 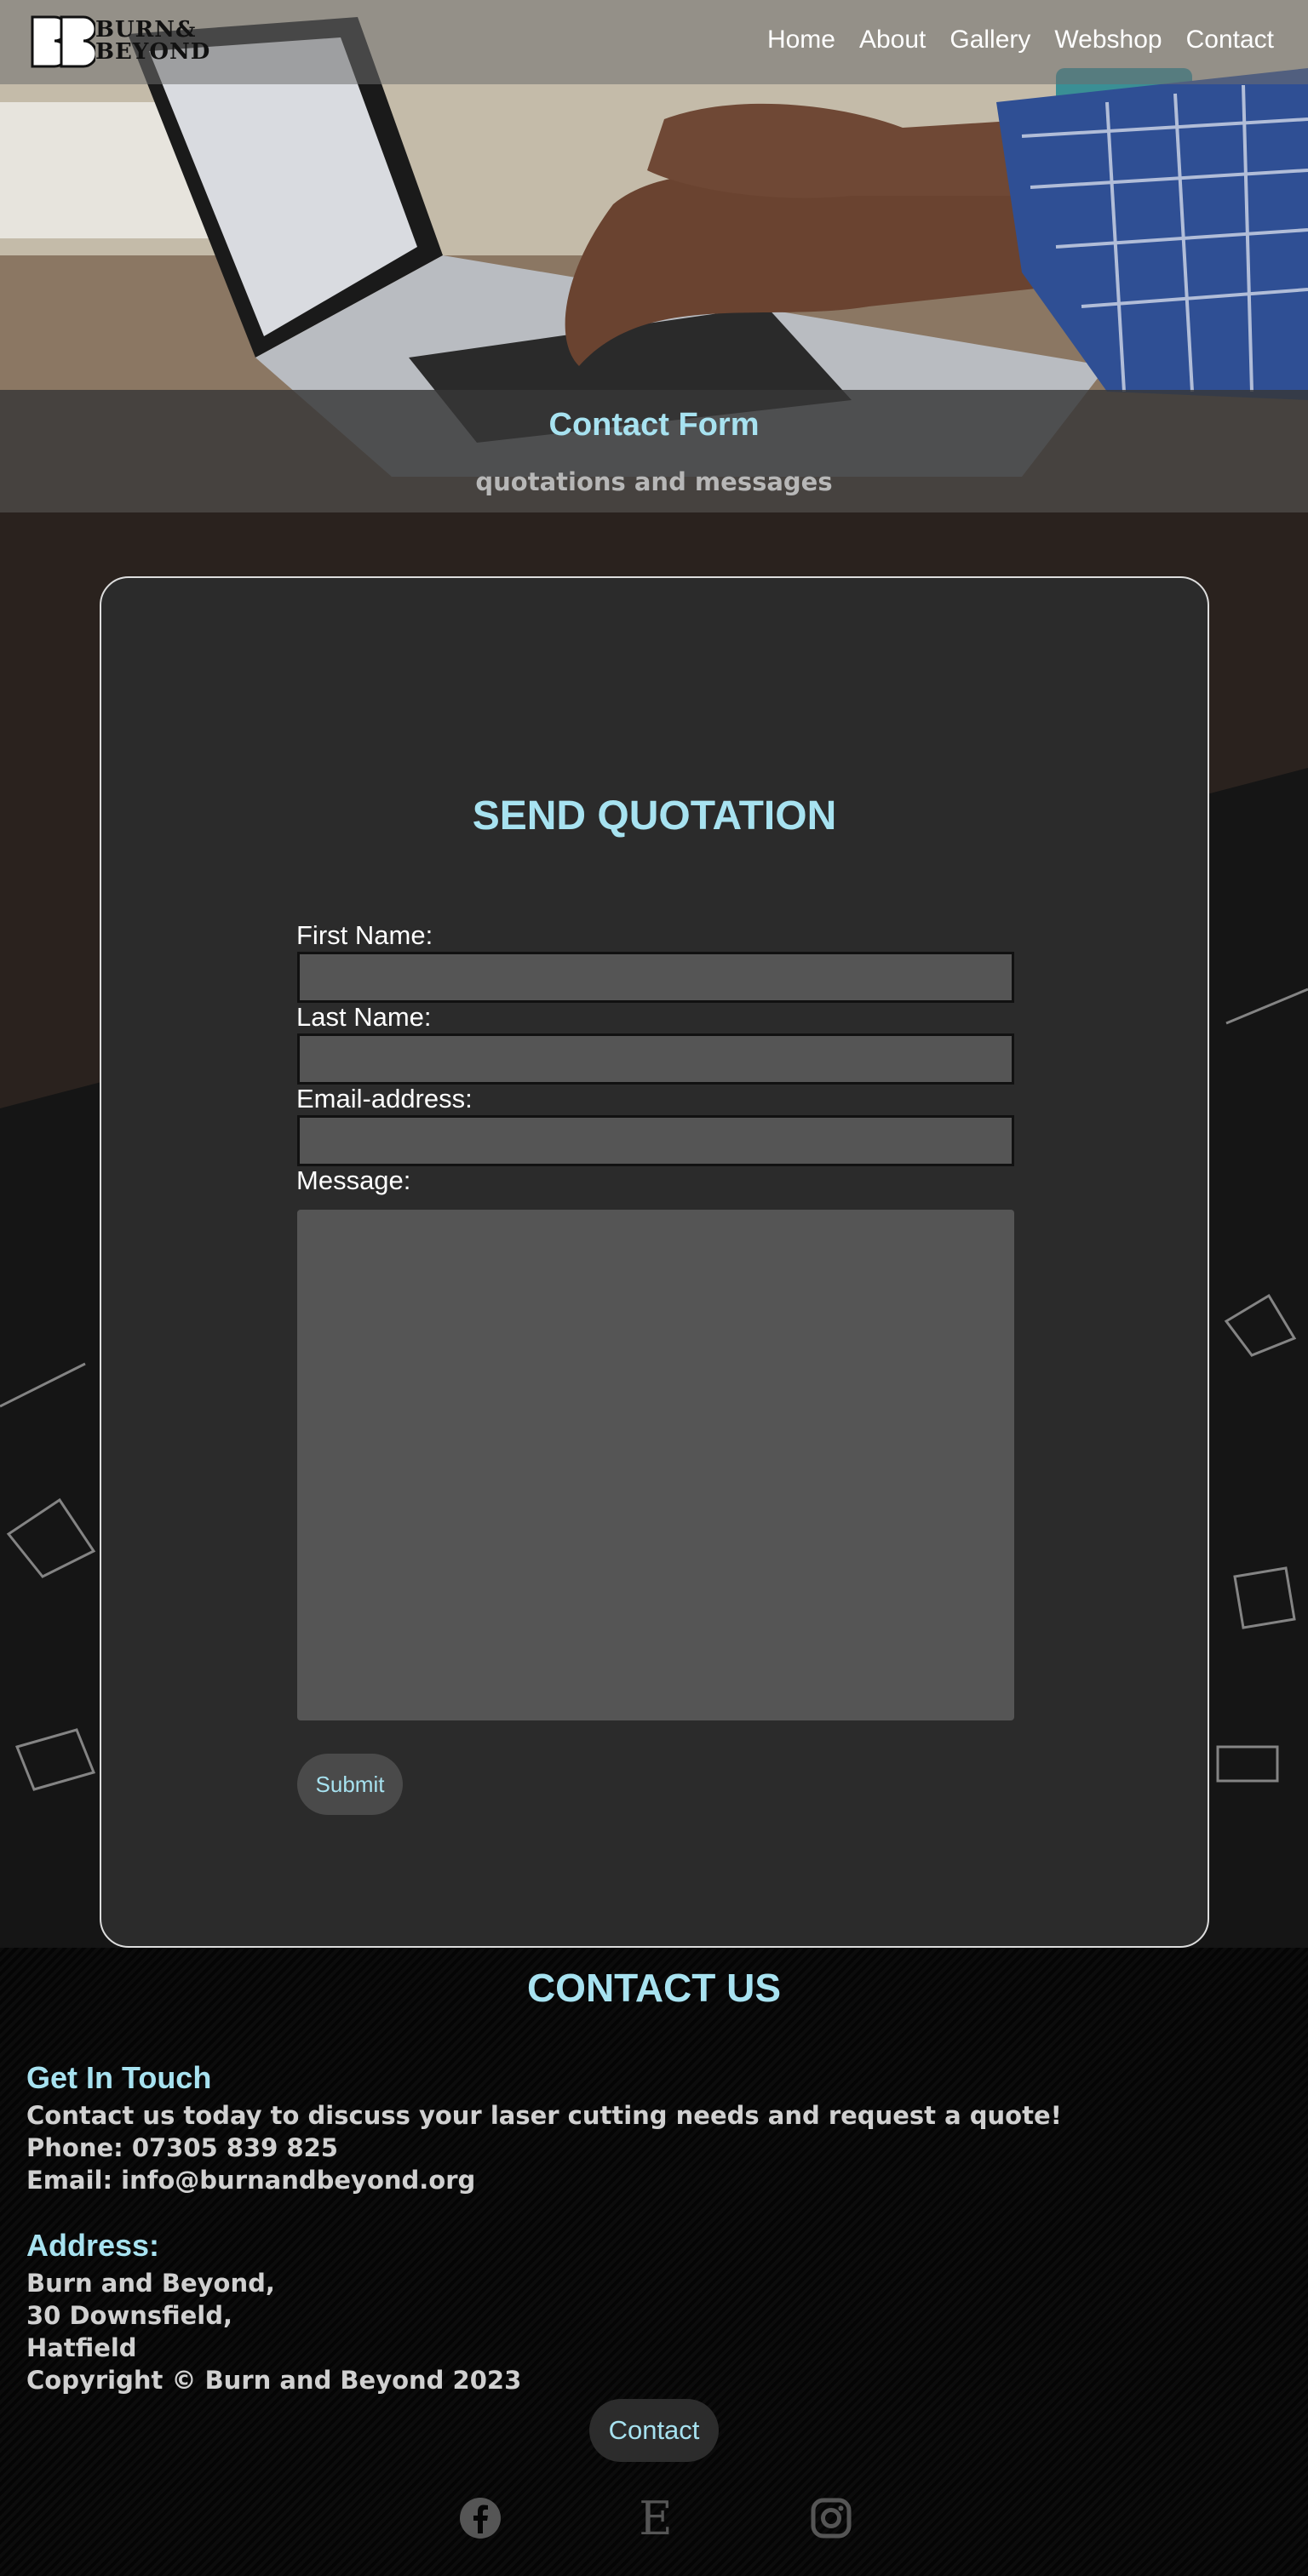 What do you see at coordinates (655, 1465) in the screenshot?
I see `message-textarea` at bounding box center [655, 1465].